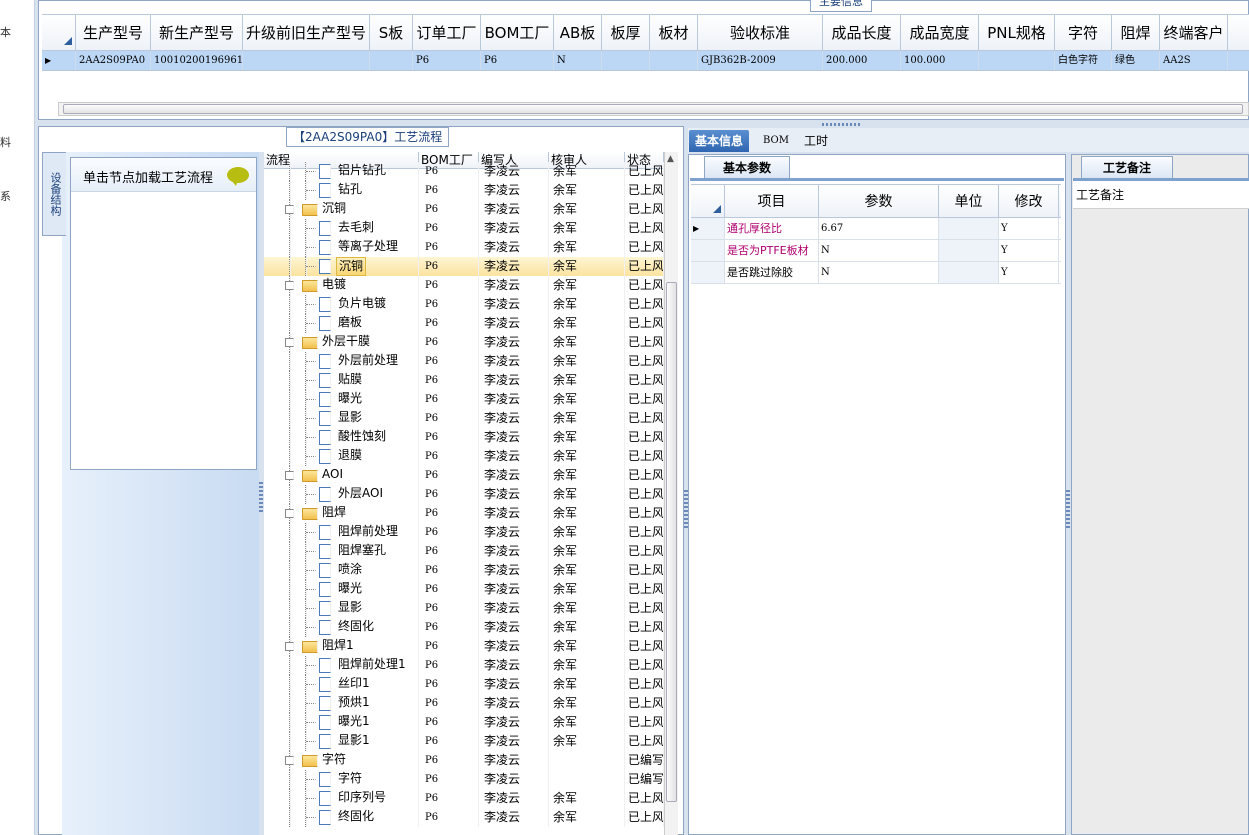 The height and width of the screenshot is (835, 1249). Describe the element at coordinates (517, 32) in the screenshot. I see `main-info-column-header: BOM工厂` at that location.